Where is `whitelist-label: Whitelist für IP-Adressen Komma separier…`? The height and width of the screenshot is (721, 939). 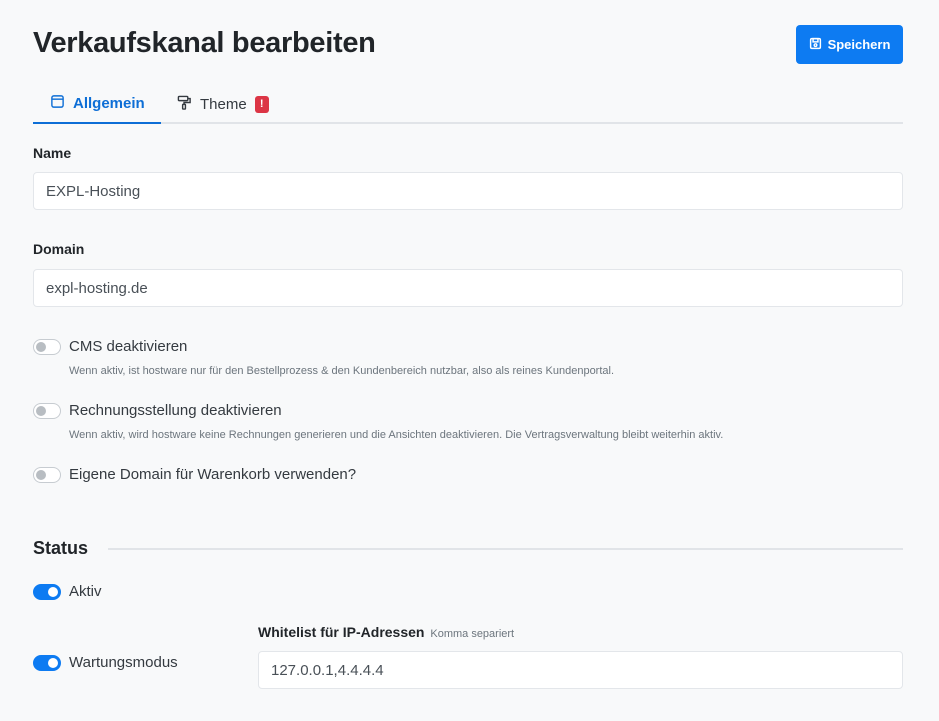 whitelist-label: Whitelist für IP-Adressen Komma separier… is located at coordinates (386, 632).